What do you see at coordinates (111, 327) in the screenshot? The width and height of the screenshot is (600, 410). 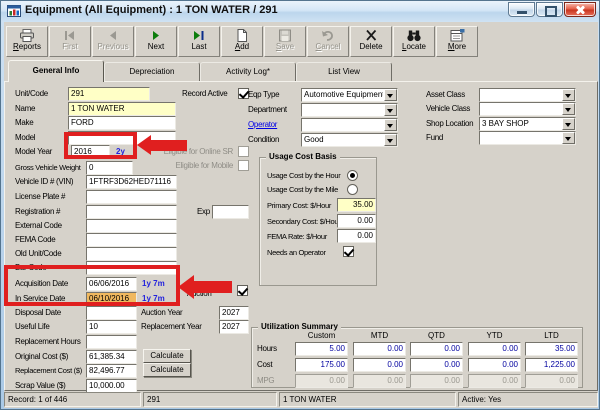 I see `useful-life-field: 10` at bounding box center [111, 327].